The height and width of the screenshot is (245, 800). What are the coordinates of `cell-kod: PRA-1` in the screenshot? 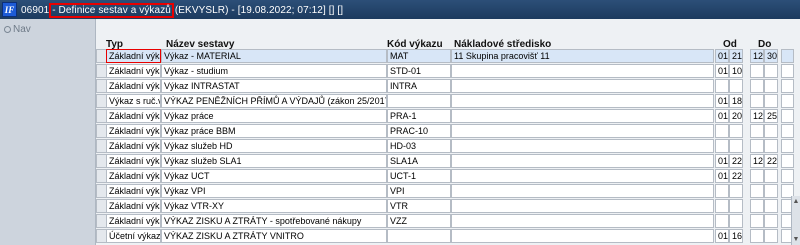 It's located at (419, 116).